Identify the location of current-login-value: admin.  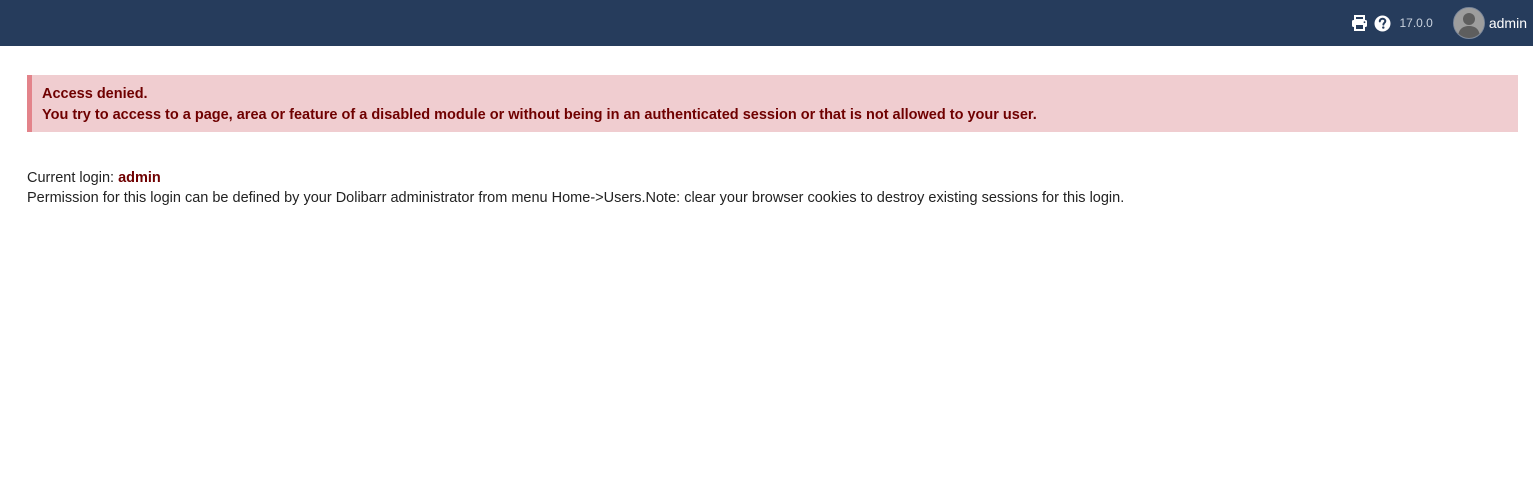
(139, 178).